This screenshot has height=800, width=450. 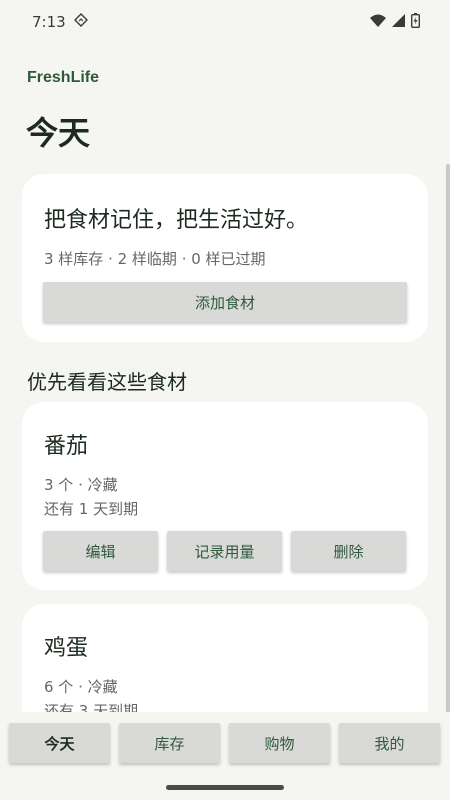 What do you see at coordinates (80, 22) in the screenshot?
I see `navigation-diamond-icon` at bounding box center [80, 22].